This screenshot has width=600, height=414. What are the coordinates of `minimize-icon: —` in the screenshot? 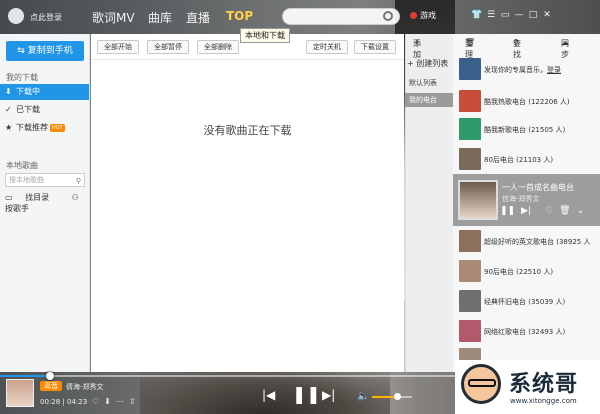 It's located at (519, 15).